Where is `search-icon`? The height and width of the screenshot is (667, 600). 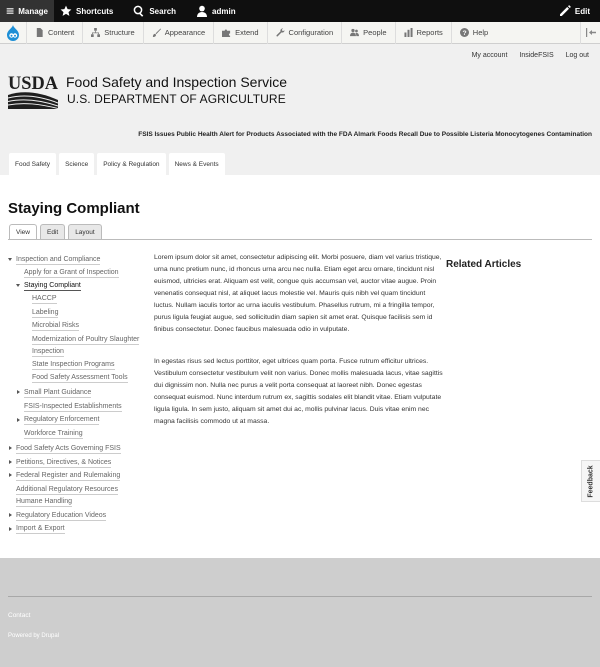 search-icon is located at coordinates (138, 11).